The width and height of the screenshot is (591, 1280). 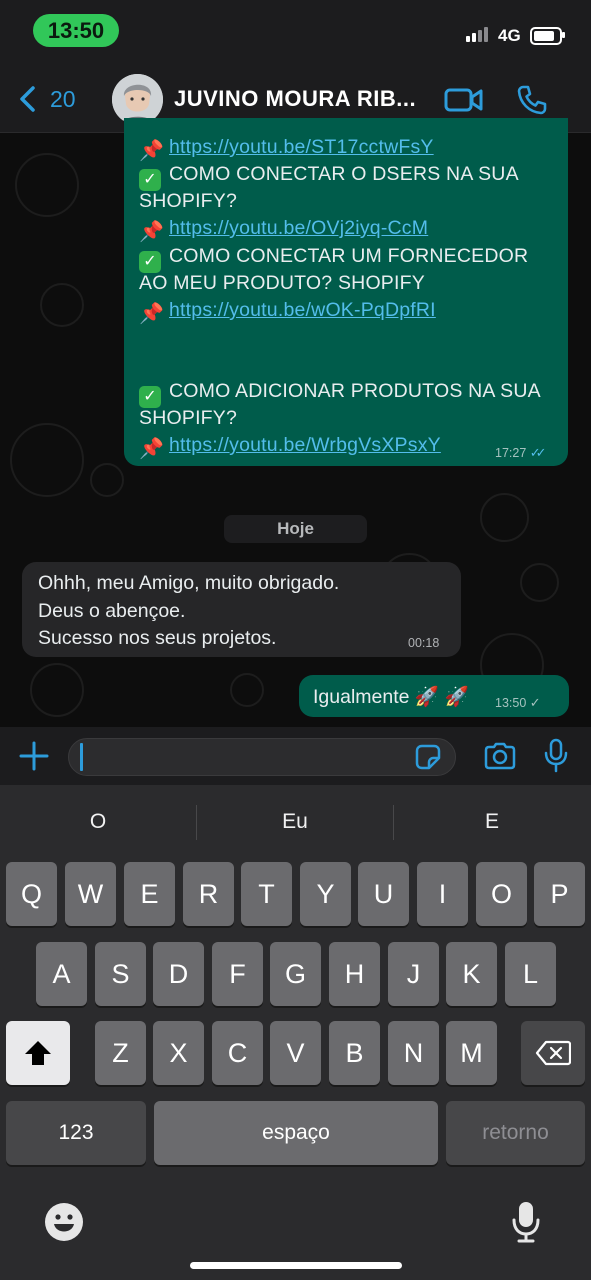 I want to click on message-timestamp: 00:18, so click(x=424, y=643).